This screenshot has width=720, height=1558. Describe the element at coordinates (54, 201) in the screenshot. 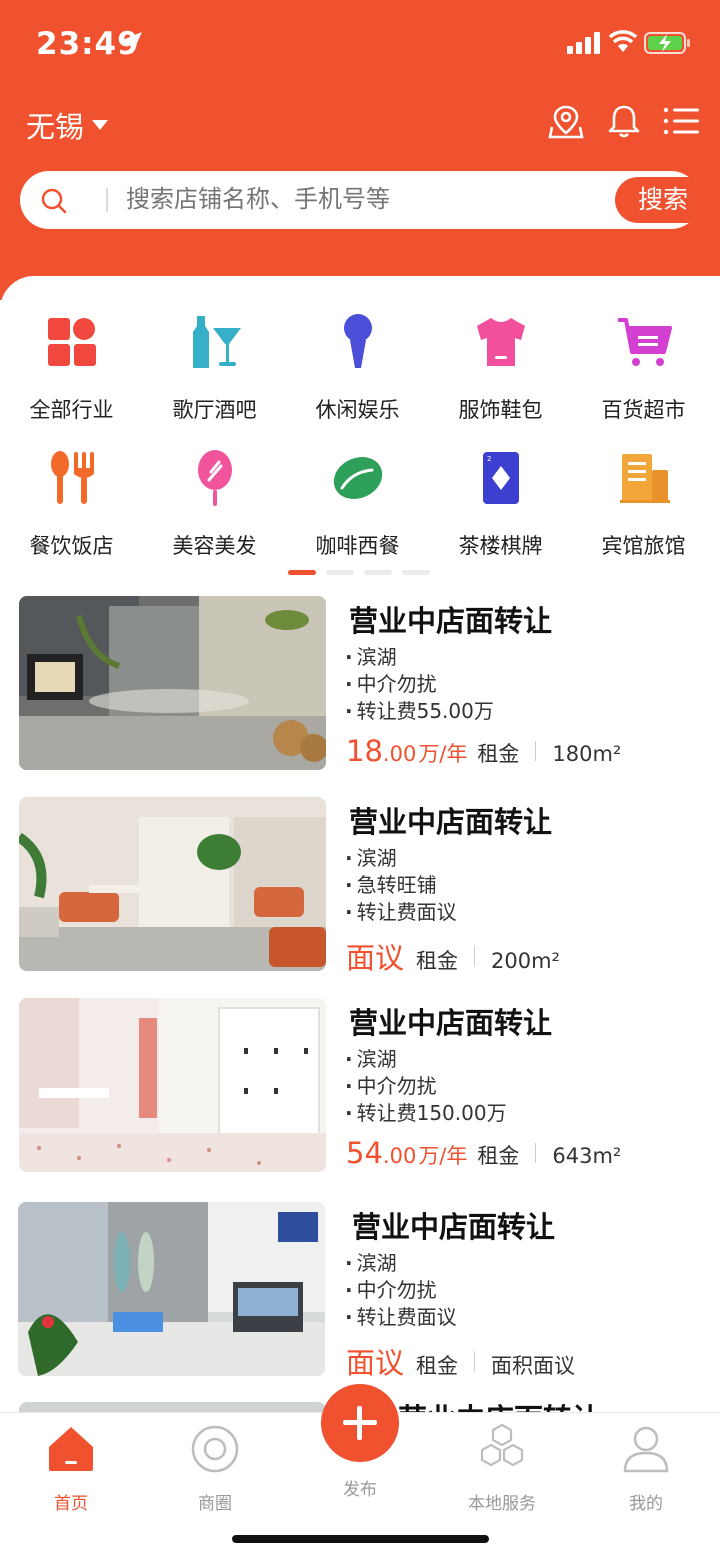

I see `search-icon` at that location.